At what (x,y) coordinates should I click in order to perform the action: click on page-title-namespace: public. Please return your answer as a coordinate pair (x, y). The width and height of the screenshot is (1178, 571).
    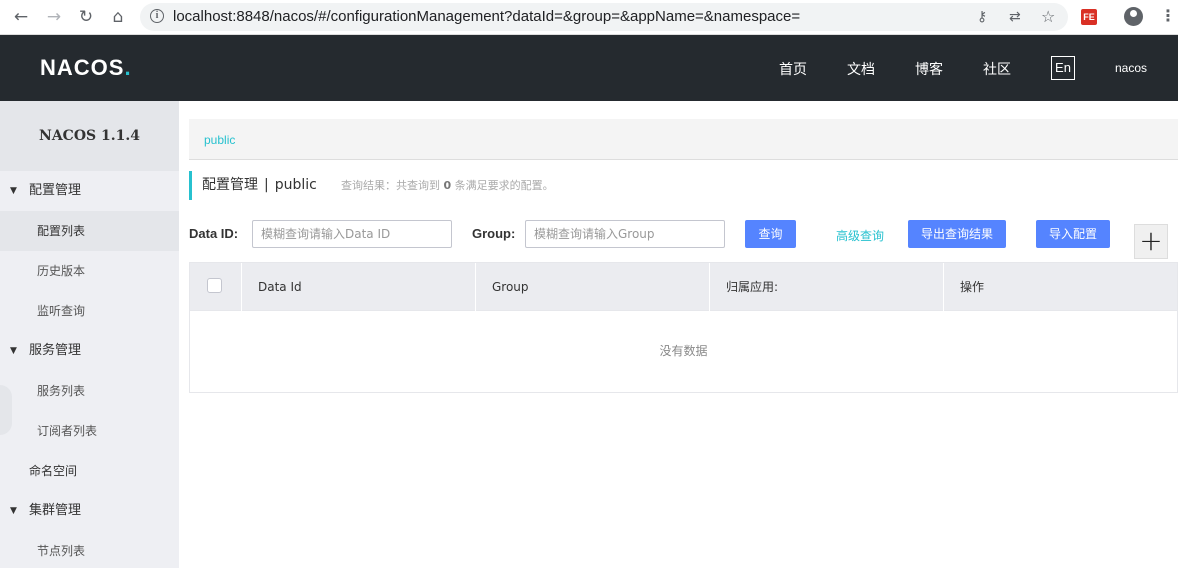
    Looking at the image, I should click on (295, 185).